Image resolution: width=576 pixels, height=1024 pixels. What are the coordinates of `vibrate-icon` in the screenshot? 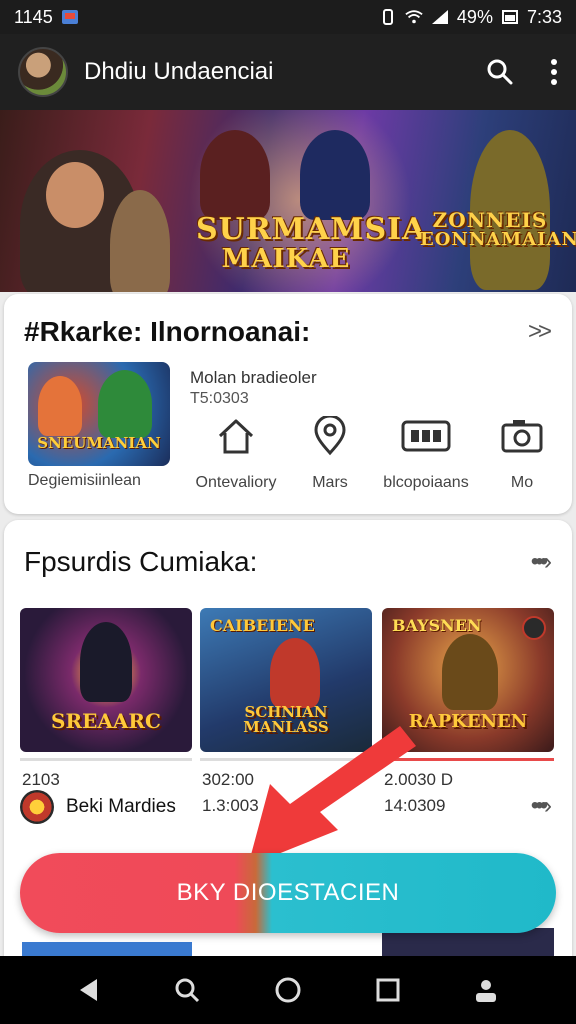 It's located at (387, 17).